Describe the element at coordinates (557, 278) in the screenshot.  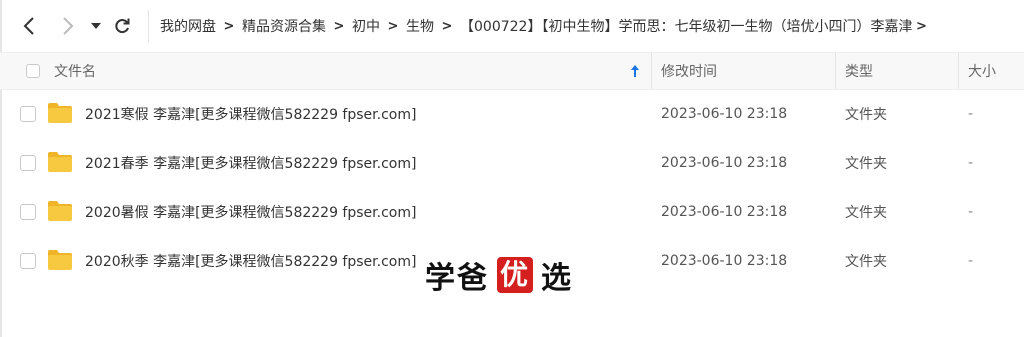
I see `watermark-char: 选` at that location.